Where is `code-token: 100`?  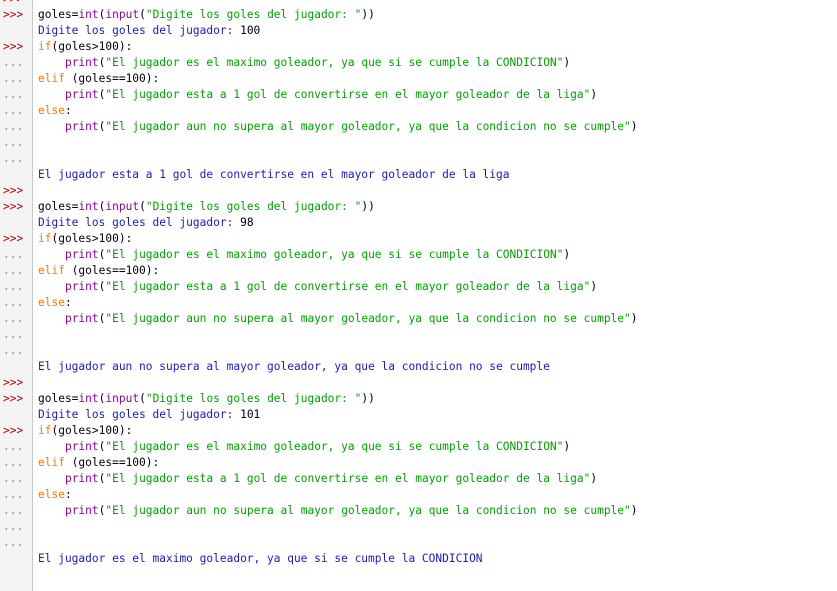 code-token: 100 is located at coordinates (250, 30).